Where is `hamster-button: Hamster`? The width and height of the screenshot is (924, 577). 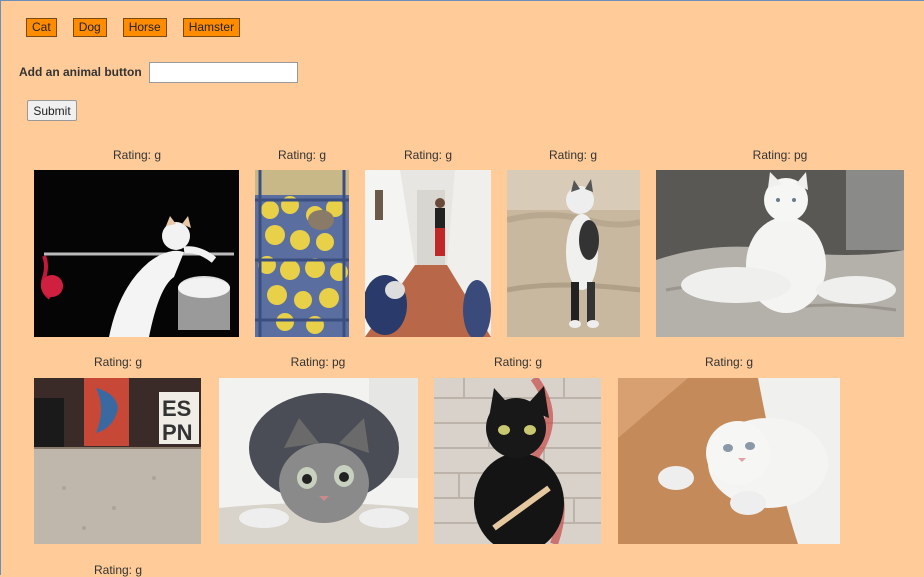 hamster-button: Hamster is located at coordinates (211, 27).